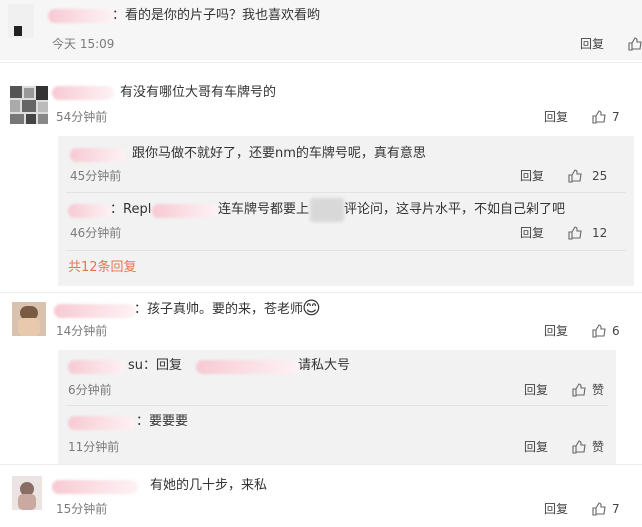 The width and height of the screenshot is (642, 527). I want to click on like-count: 12, so click(600, 233).